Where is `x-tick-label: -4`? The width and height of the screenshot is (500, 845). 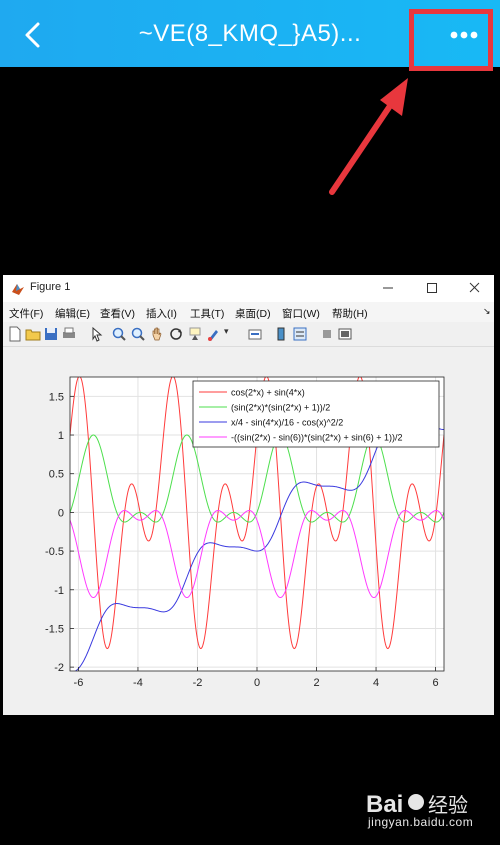
x-tick-label: -4 is located at coordinates (138, 683).